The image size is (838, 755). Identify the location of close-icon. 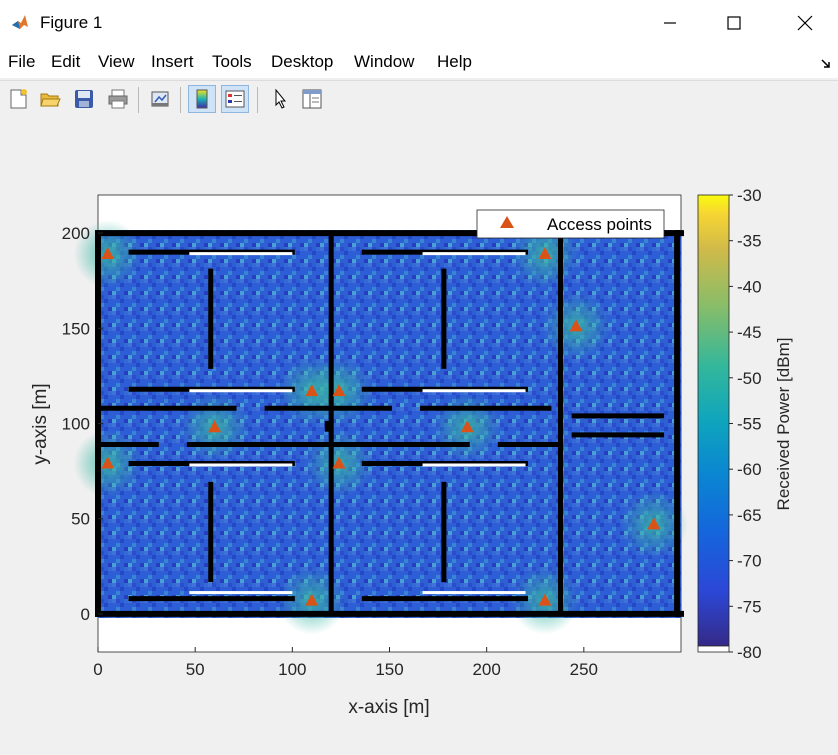
(805, 23).